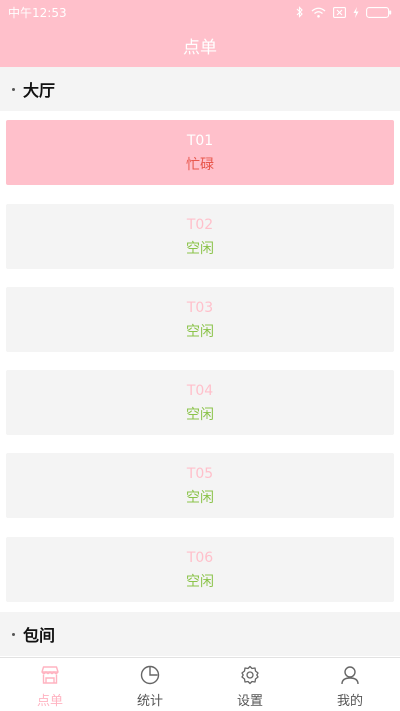  What do you see at coordinates (37, 12) in the screenshot?
I see `status-time: 中午12:53` at bounding box center [37, 12].